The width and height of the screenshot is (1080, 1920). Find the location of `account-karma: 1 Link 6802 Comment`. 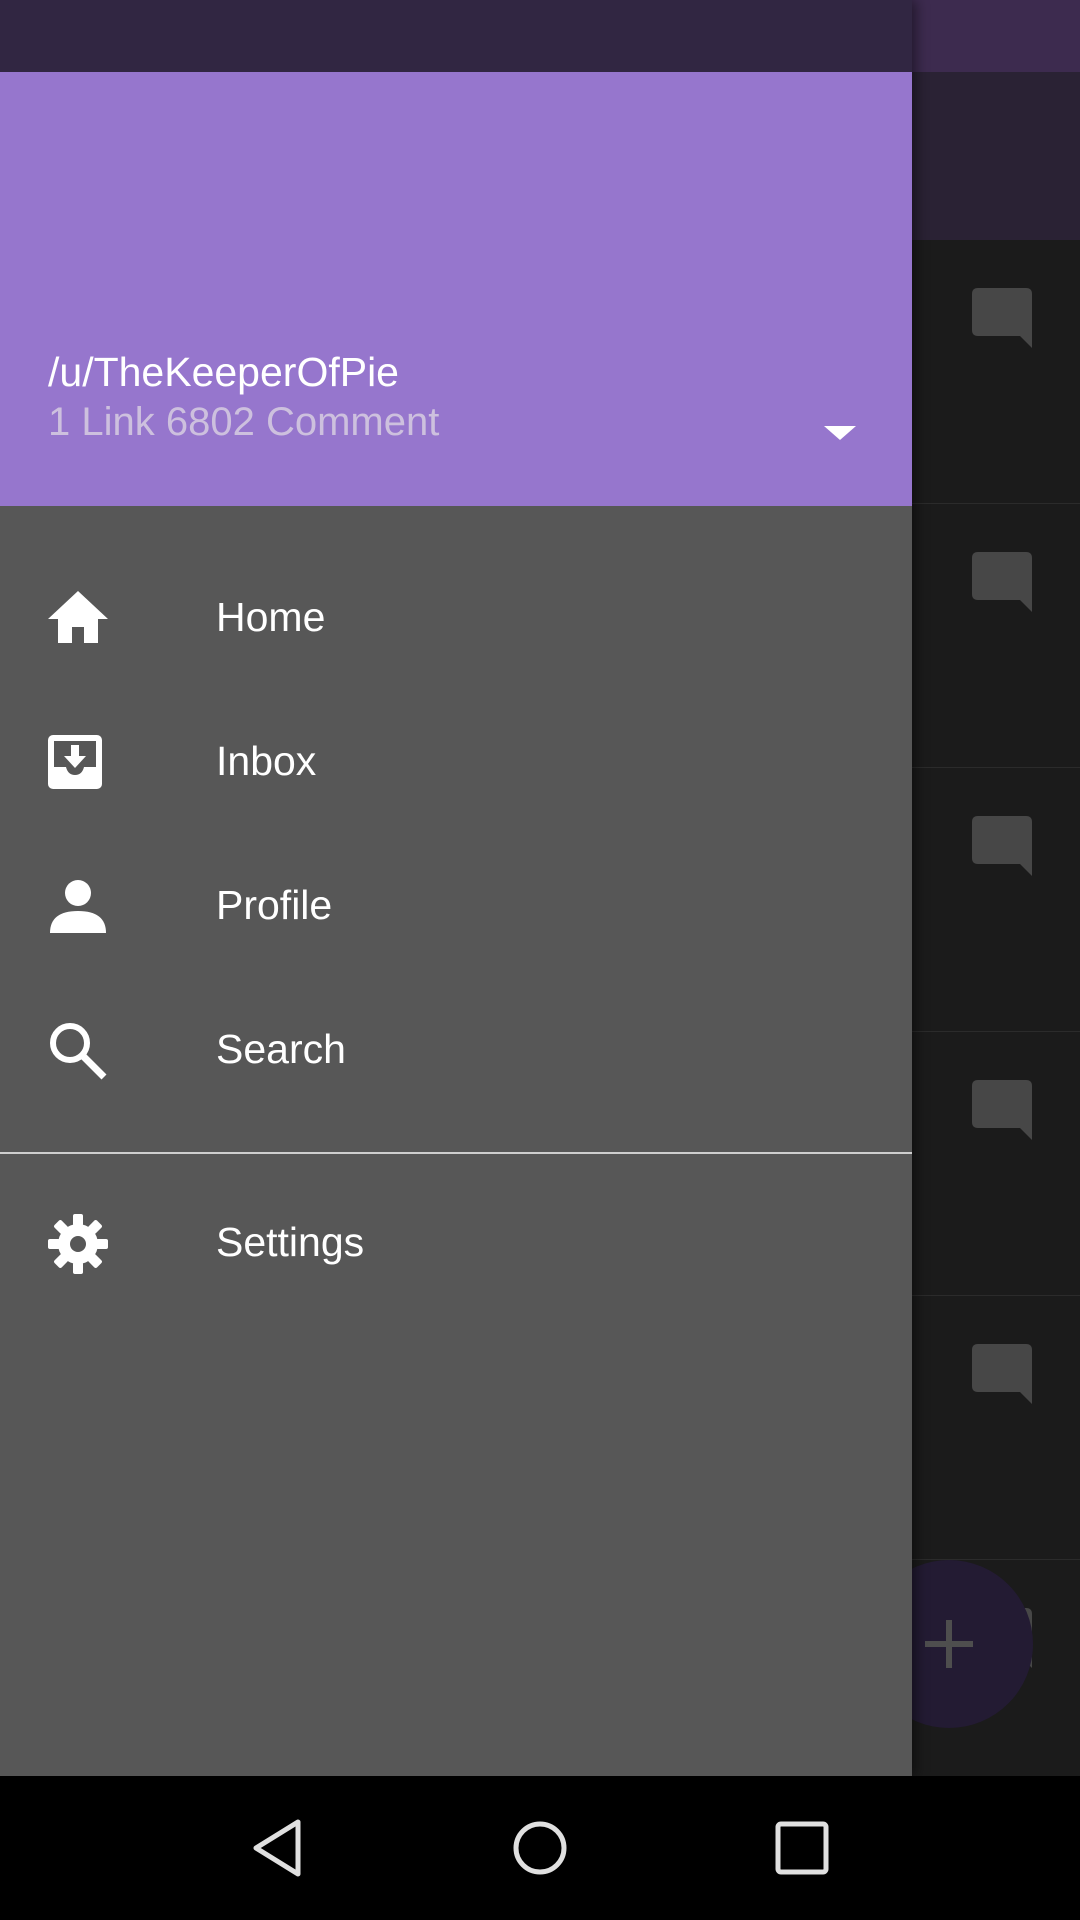

account-karma: 1 Link 6802 Comment is located at coordinates (244, 422).